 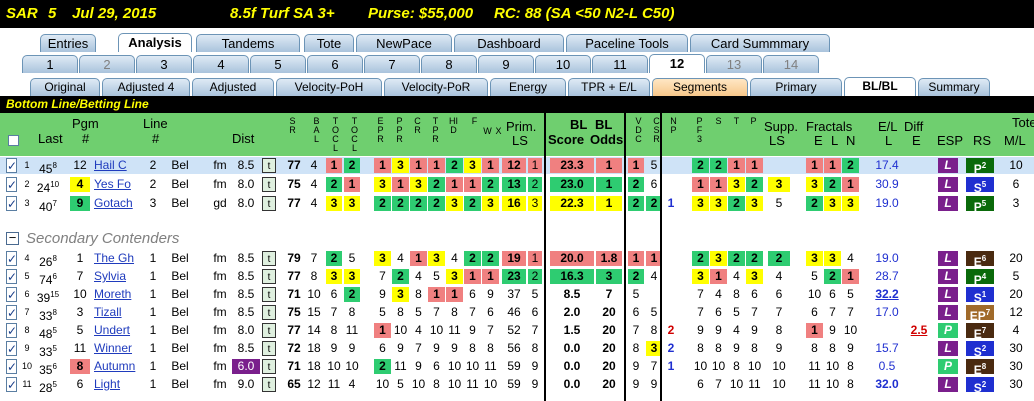 I want to click on race-tab-8: 8, so click(x=449, y=64).